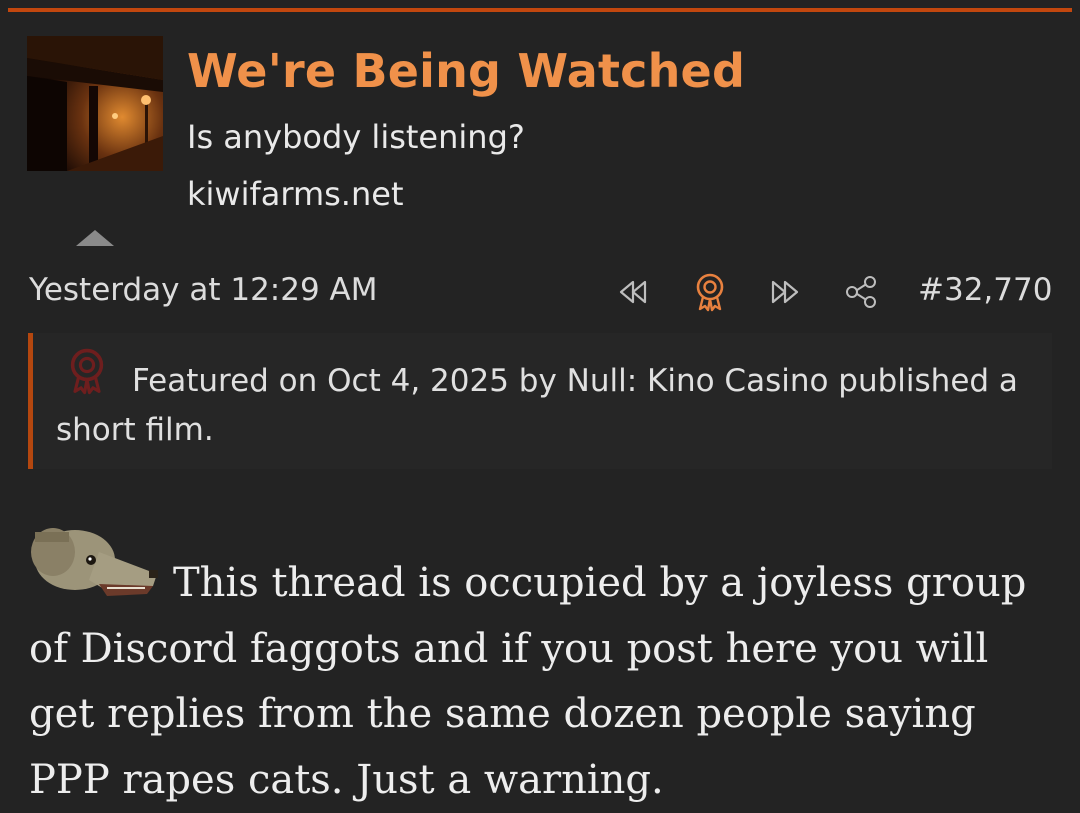 Image resolution: width=1080 pixels, height=813 pixels. Describe the element at coordinates (466, 71) in the screenshot. I see `user-name-link: We're Being Watched` at that location.